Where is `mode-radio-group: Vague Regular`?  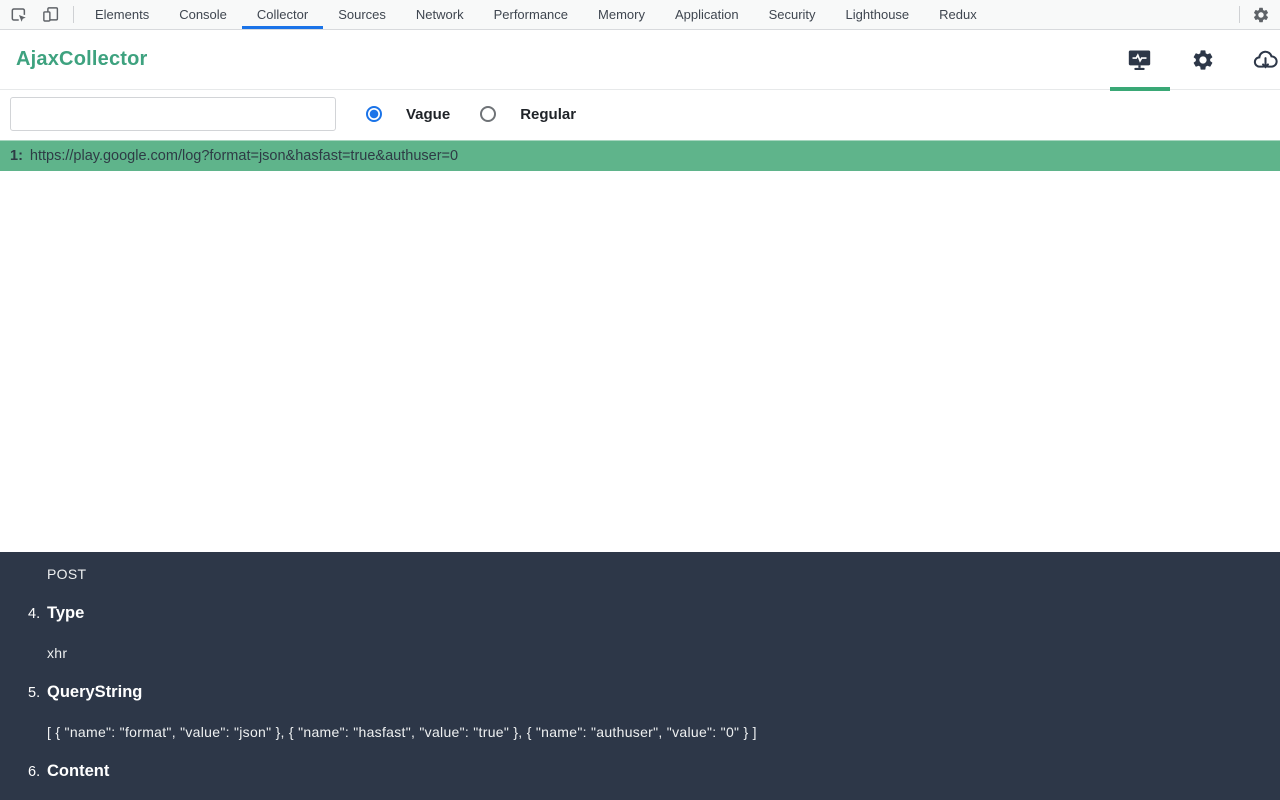 mode-radio-group: Vague Regular is located at coordinates (456, 114).